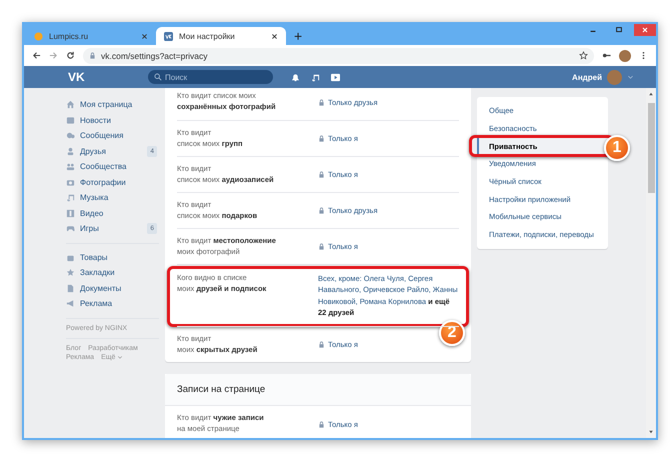 This screenshot has width=670, height=459. What do you see at coordinates (70, 303) in the screenshot?
I see `megaphone-icon` at bounding box center [70, 303].